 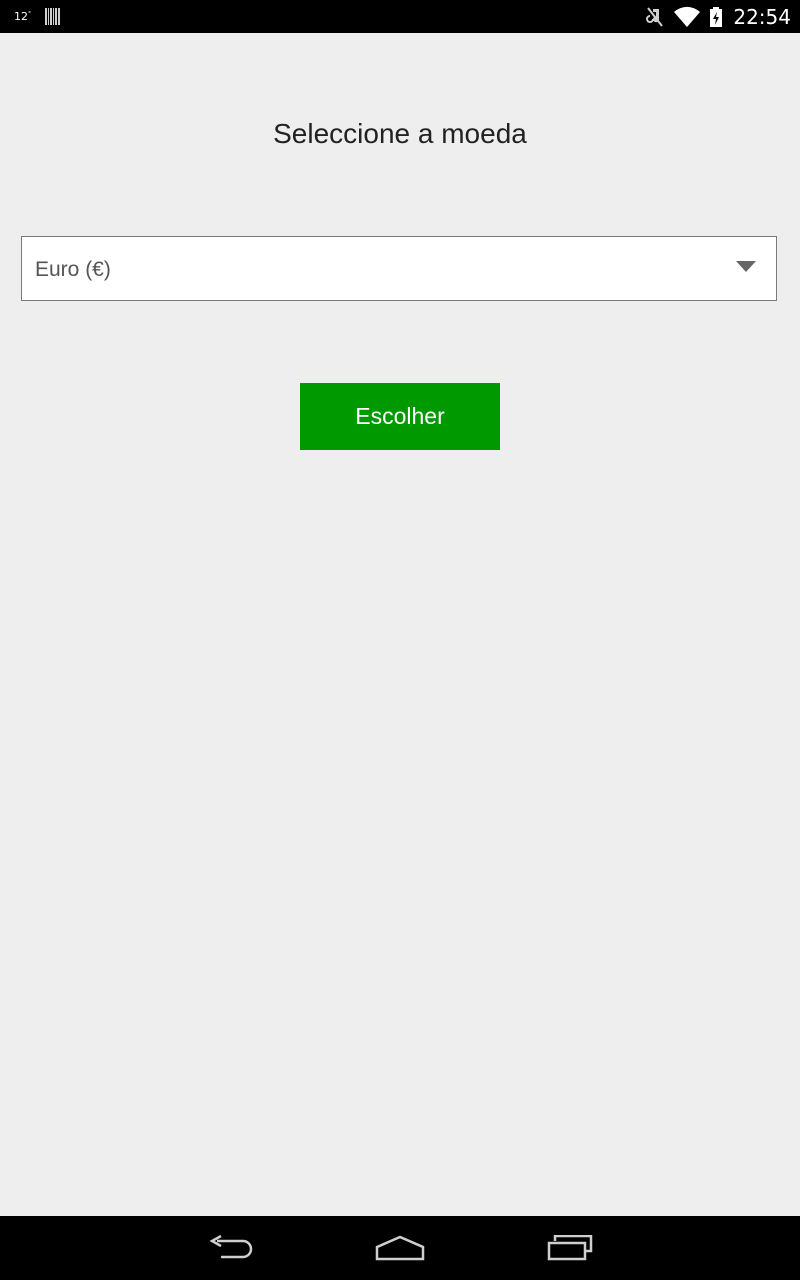 I want to click on battery-charging-icon, so click(x=716, y=16).